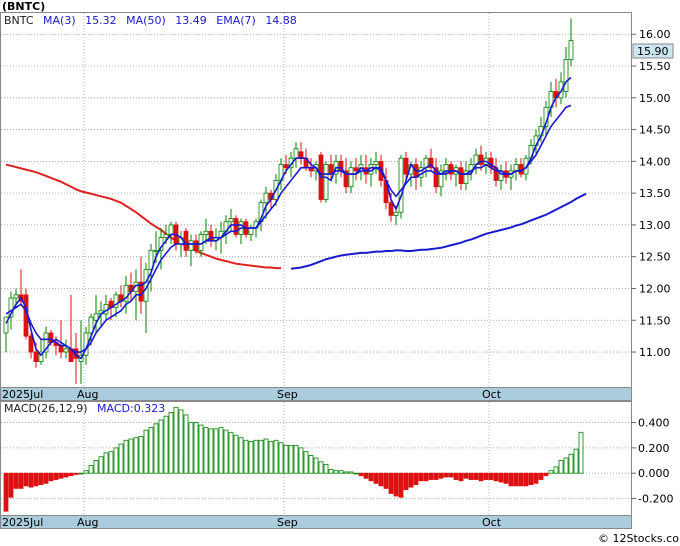 The height and width of the screenshot is (546, 680). Describe the element at coordinates (131, 408) in the screenshot. I see `macd-legend-value: MACD:0.323` at that location.